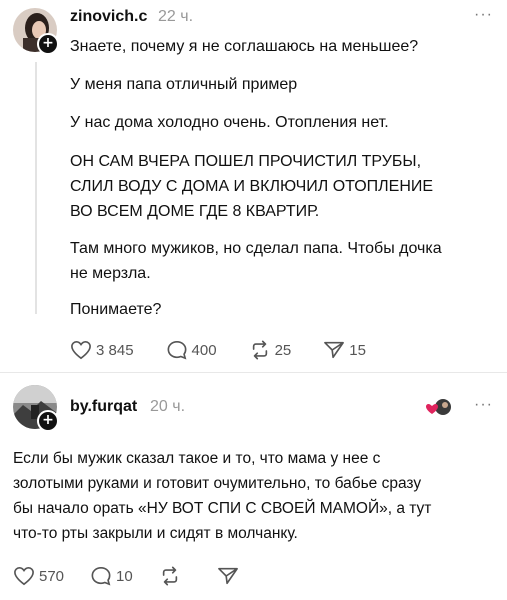 Image resolution: width=507 pixels, height=600 pixels. I want to click on comment-button: 10, so click(111, 576).